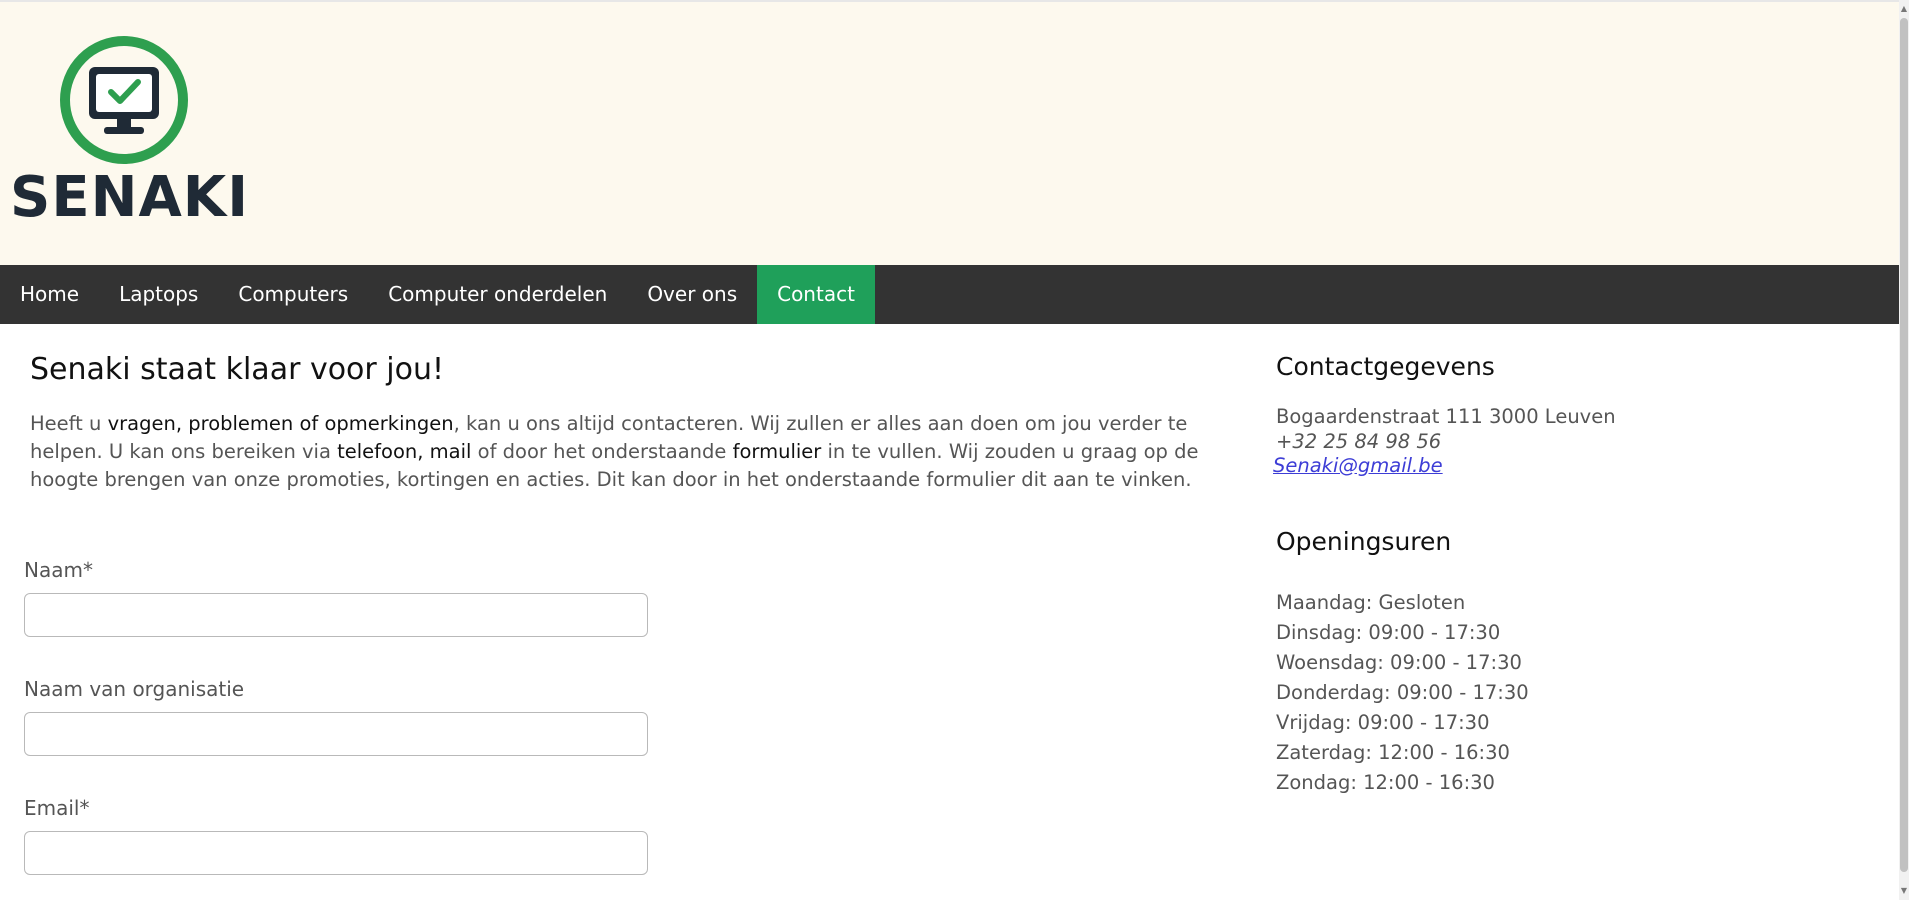 This screenshot has width=1909, height=900. I want to click on hours-row: Woensdag: 09:00 - 17:30, so click(1399, 662).